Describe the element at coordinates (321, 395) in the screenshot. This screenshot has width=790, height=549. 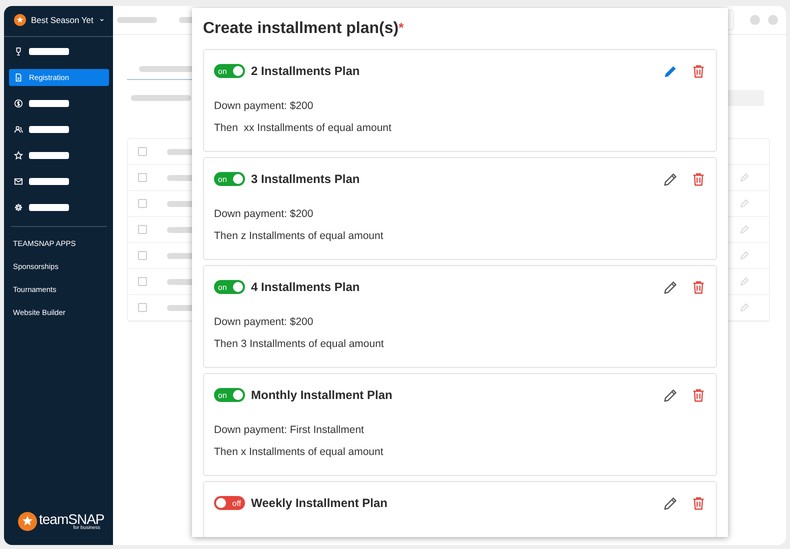
I see `plan-title: Monthly Installment Plan` at that location.